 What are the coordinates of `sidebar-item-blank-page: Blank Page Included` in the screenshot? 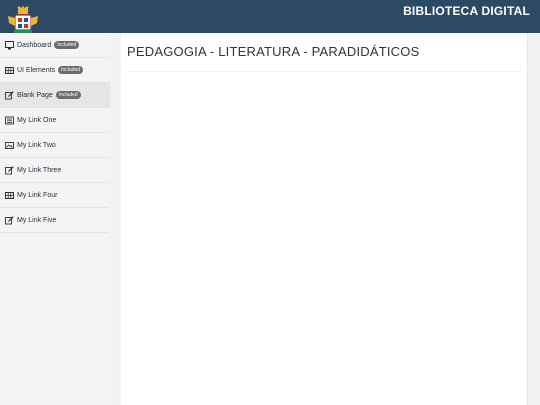 It's located at (55, 95).